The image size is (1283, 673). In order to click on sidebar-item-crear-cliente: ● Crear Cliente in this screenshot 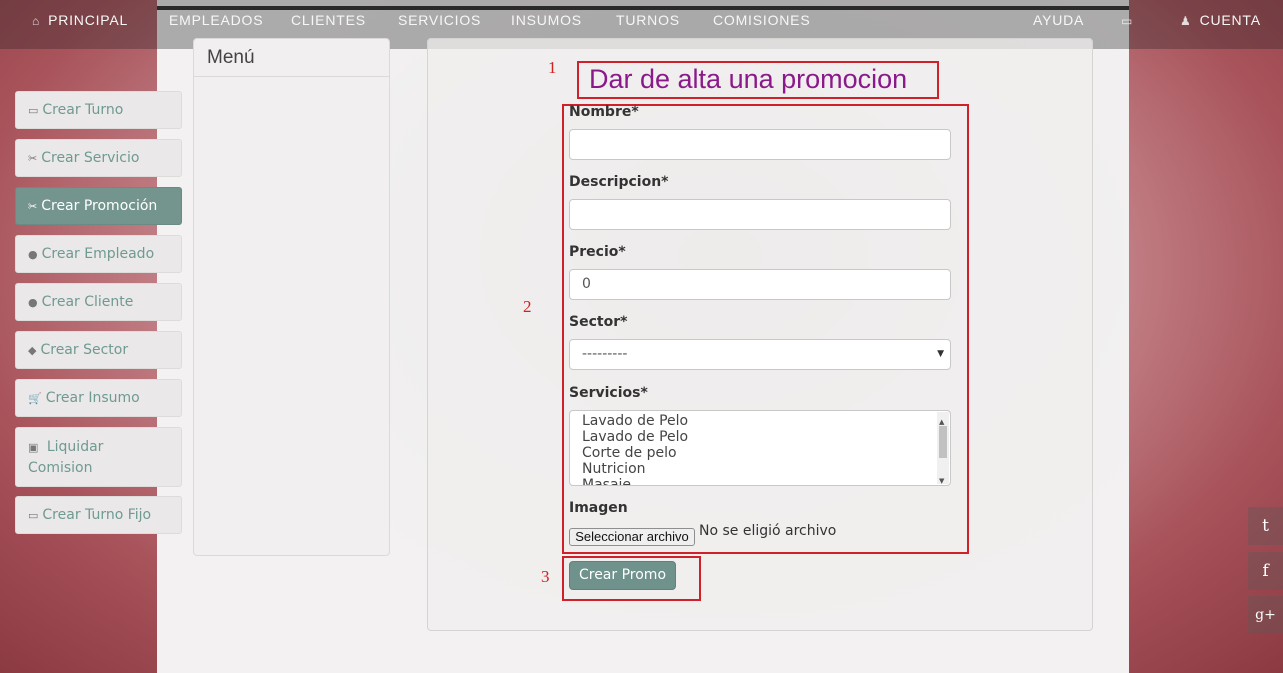, I will do `click(98, 302)`.